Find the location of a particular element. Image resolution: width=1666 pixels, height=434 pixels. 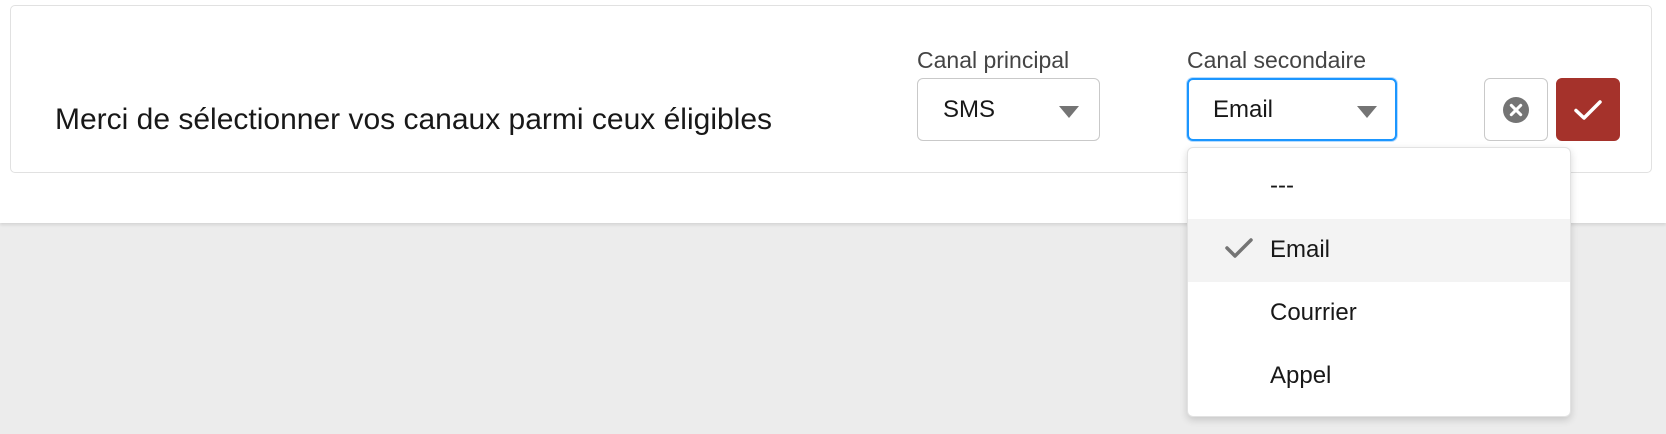

option-label: Email is located at coordinates (1300, 249).